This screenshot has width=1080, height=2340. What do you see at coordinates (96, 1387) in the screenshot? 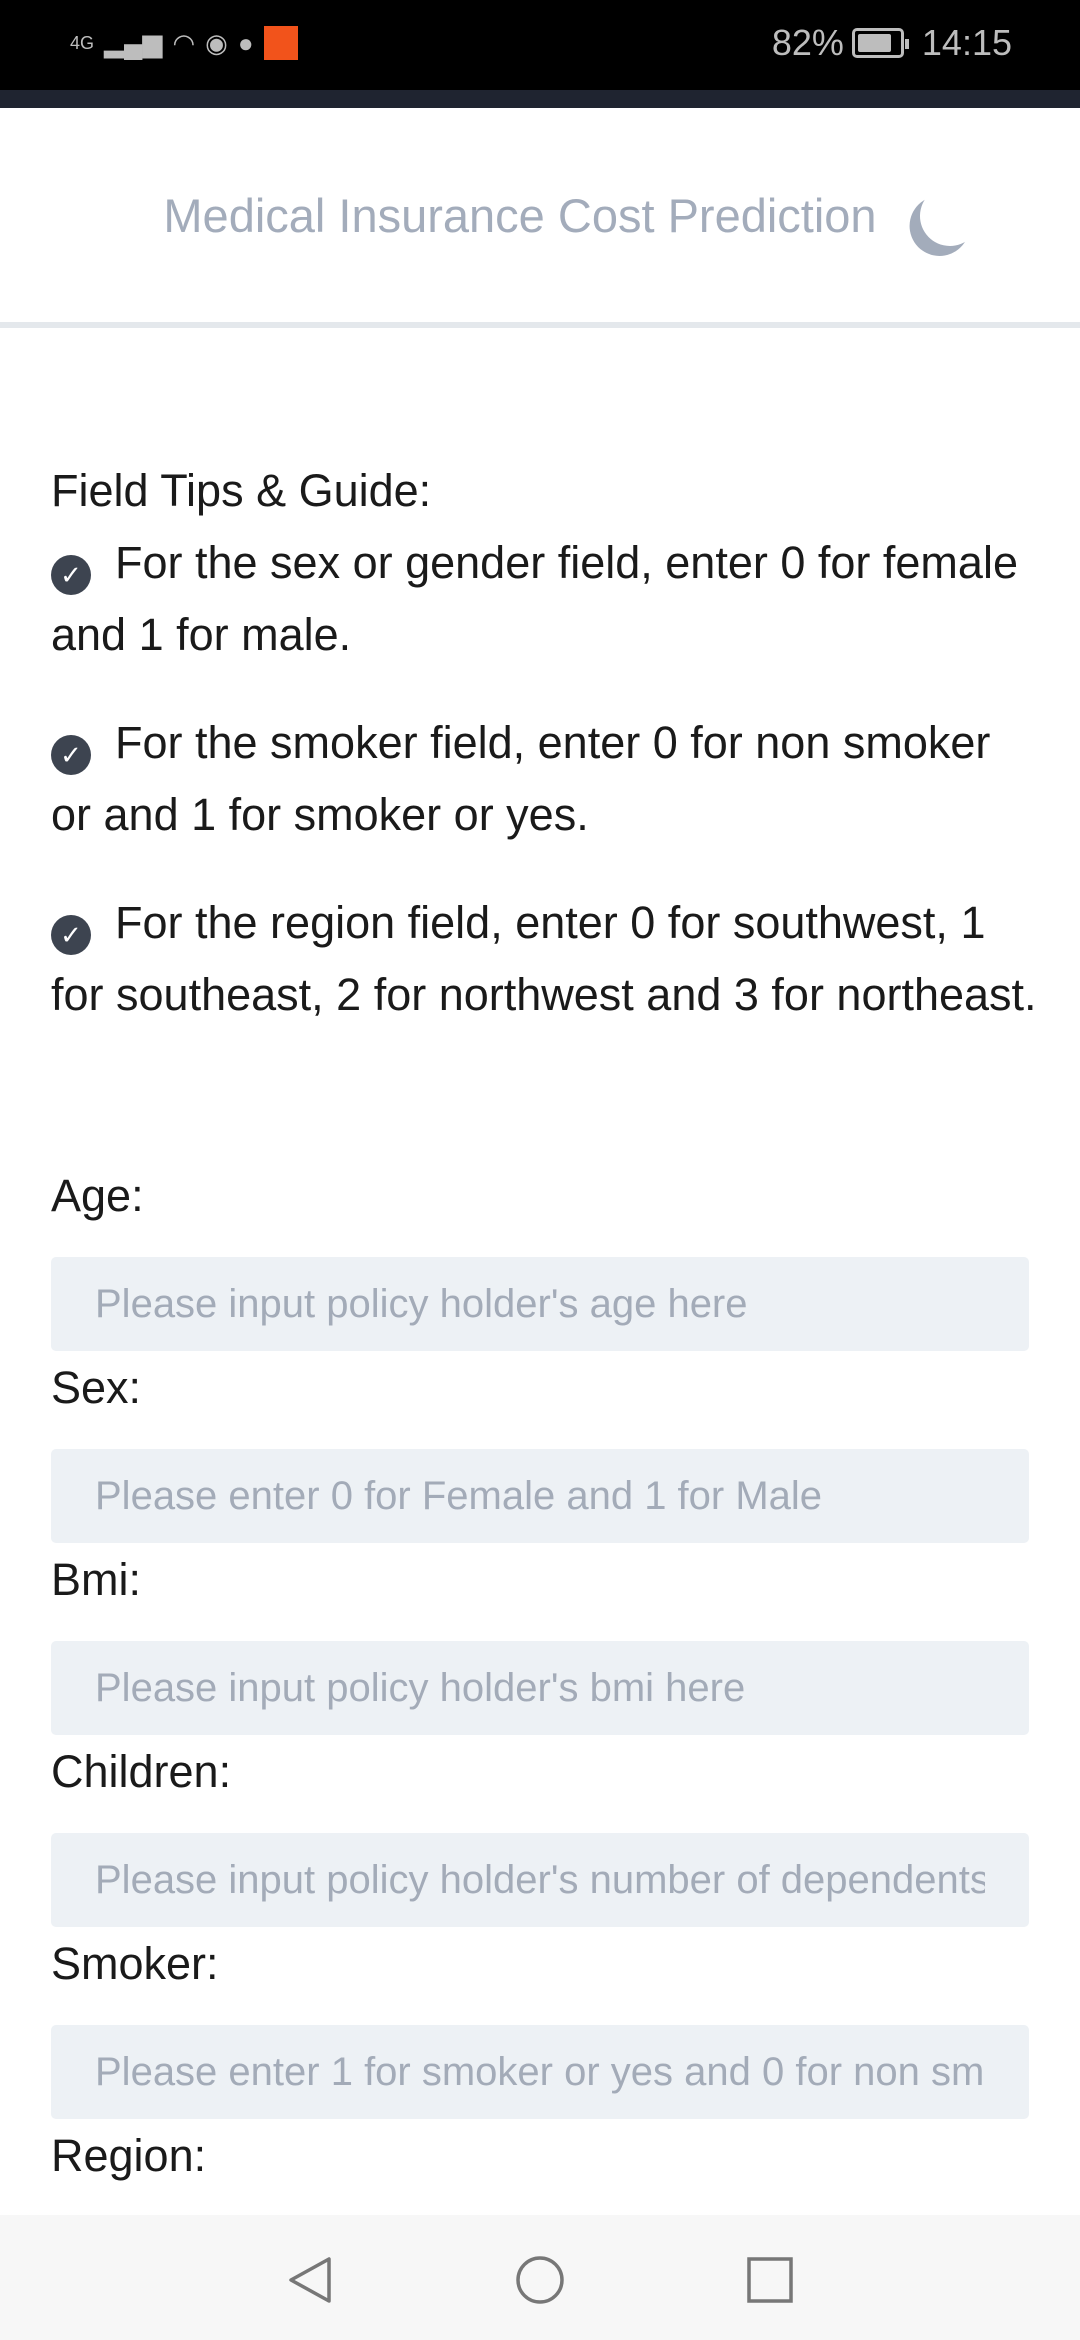
I see `sex-label: Sex:` at bounding box center [96, 1387].